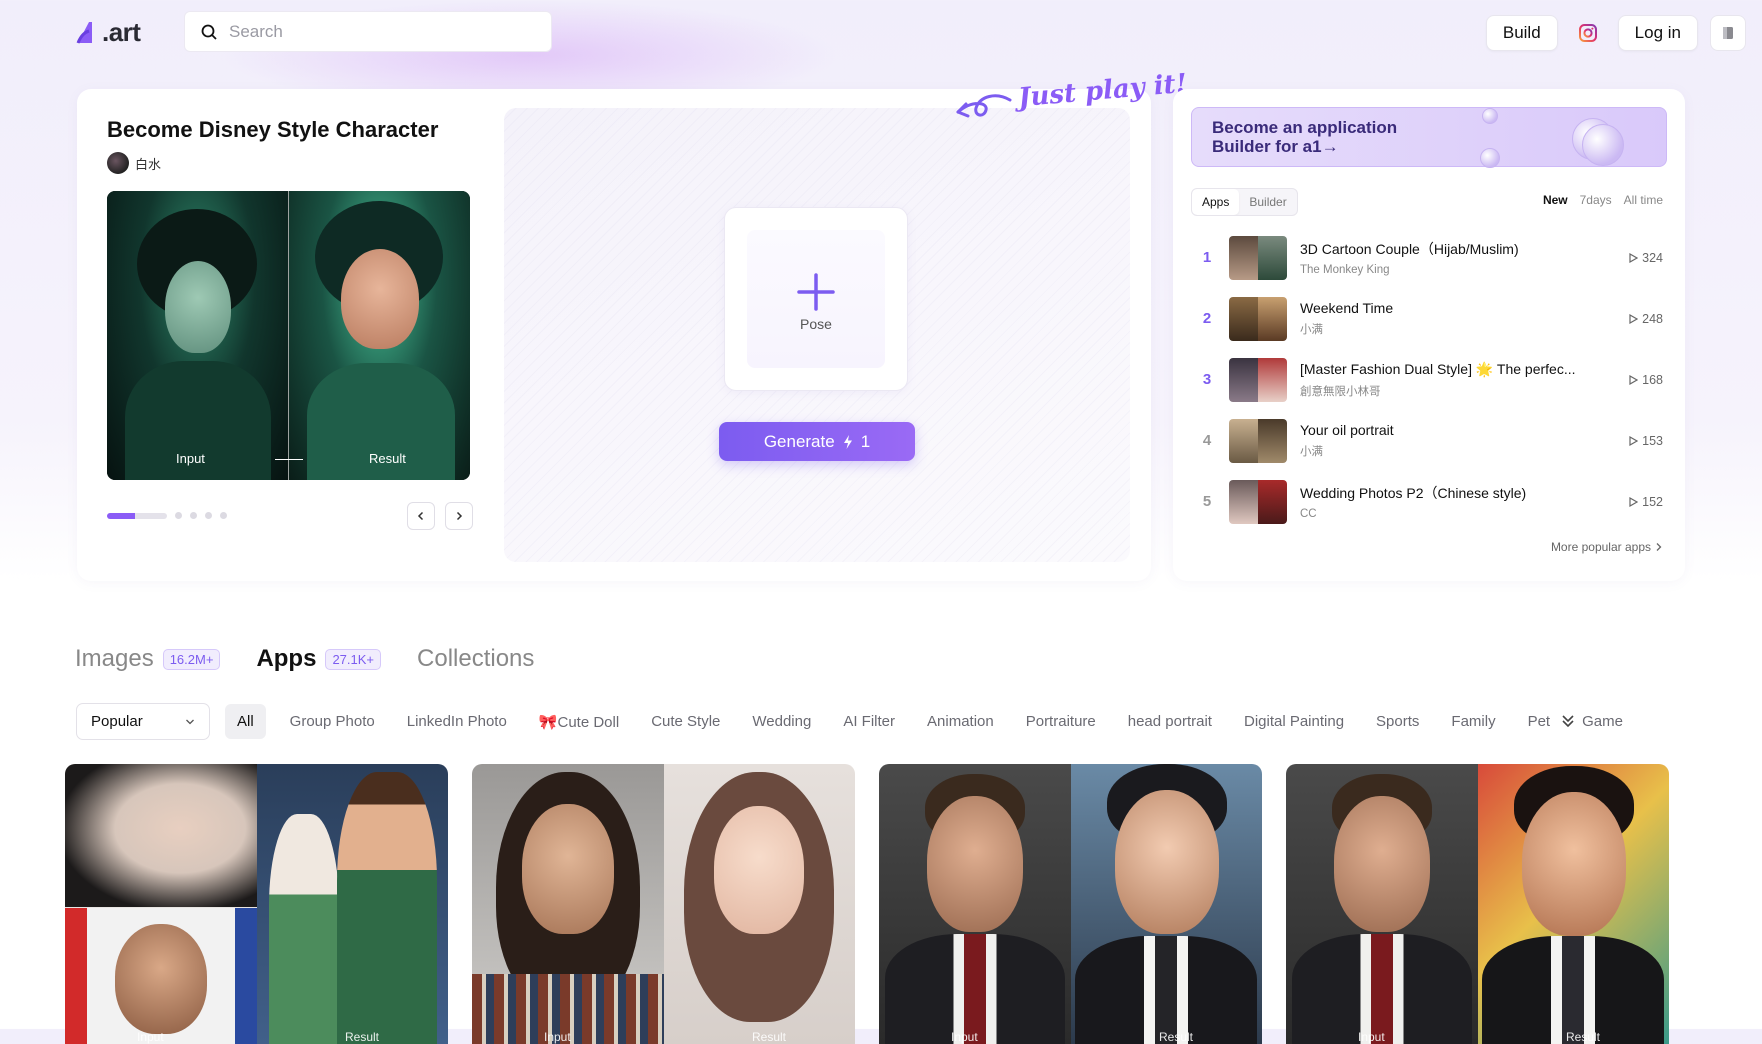 The image size is (1762, 1044). I want to click on category-item: Portraiture, so click(1061, 721).